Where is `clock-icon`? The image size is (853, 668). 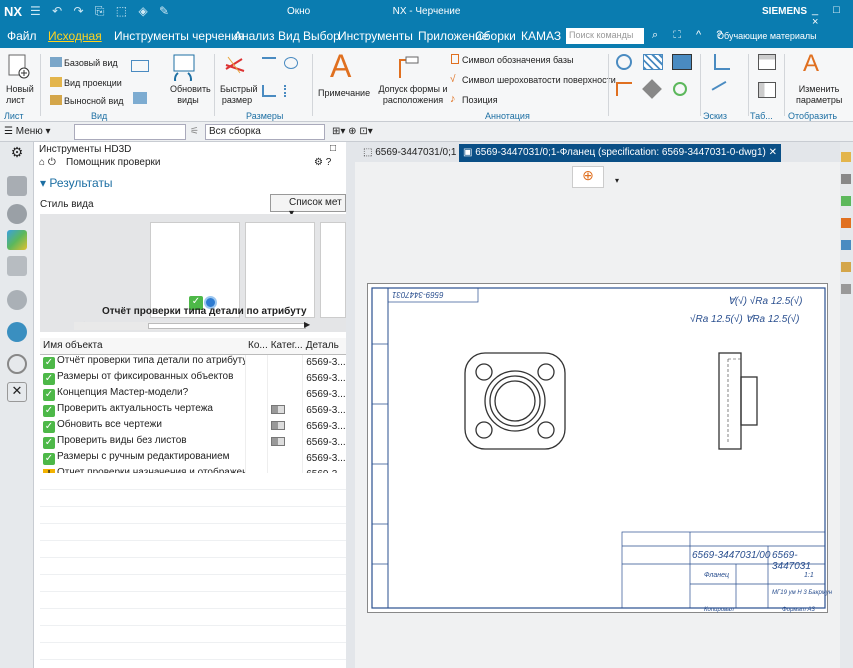
clock-icon is located at coordinates (17, 364).